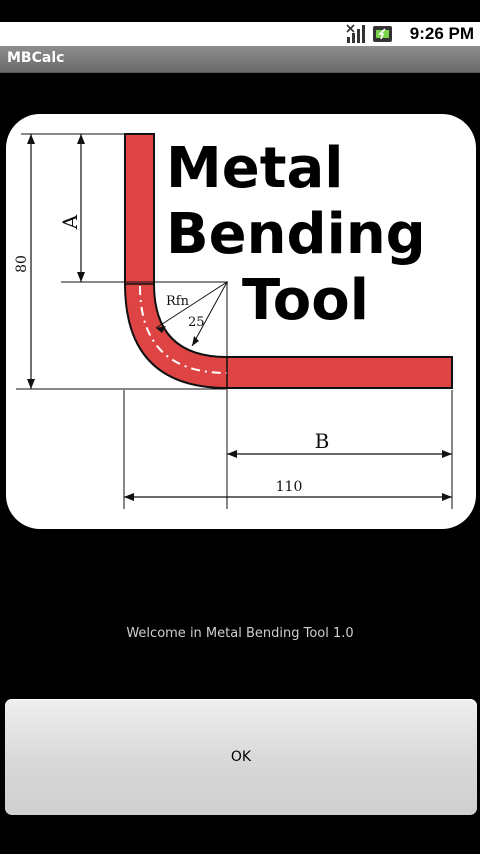 The width and height of the screenshot is (480, 854). What do you see at coordinates (305, 300) in the screenshot?
I see `logo-title-line-3: Tool` at bounding box center [305, 300].